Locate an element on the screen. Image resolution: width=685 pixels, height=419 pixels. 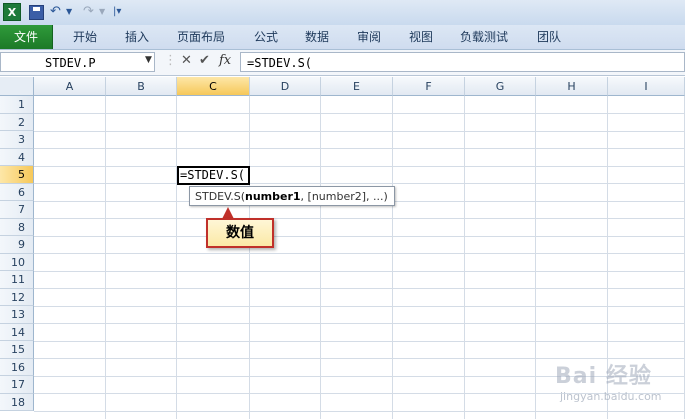
tab-team: 团队 is located at coordinates (549, 37).